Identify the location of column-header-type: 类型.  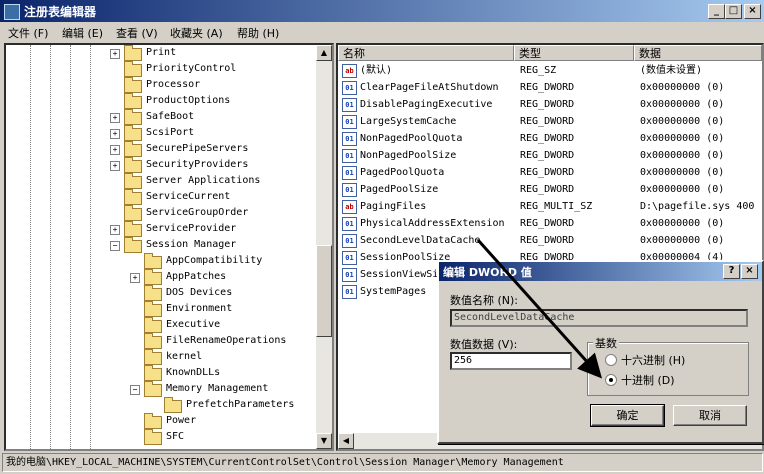
(574, 53).